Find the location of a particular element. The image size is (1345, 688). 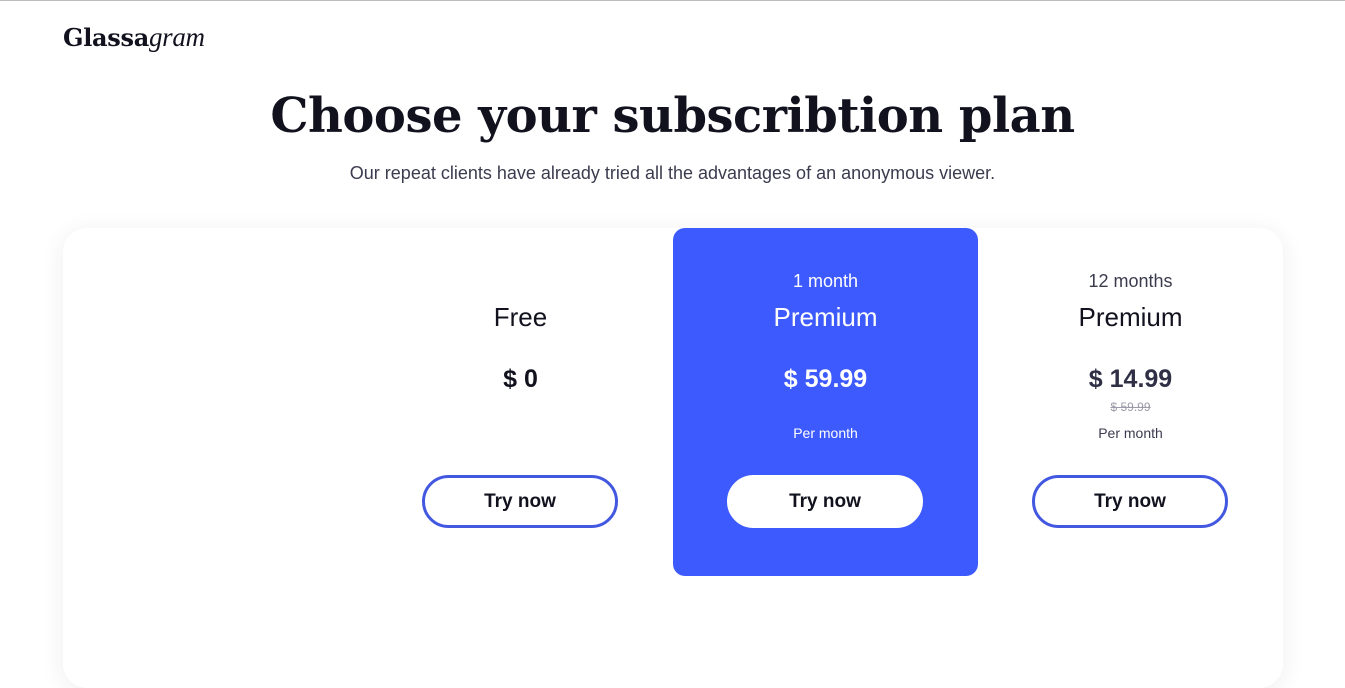

page-title: Choose your subscribtion plan is located at coordinates (672, 116).